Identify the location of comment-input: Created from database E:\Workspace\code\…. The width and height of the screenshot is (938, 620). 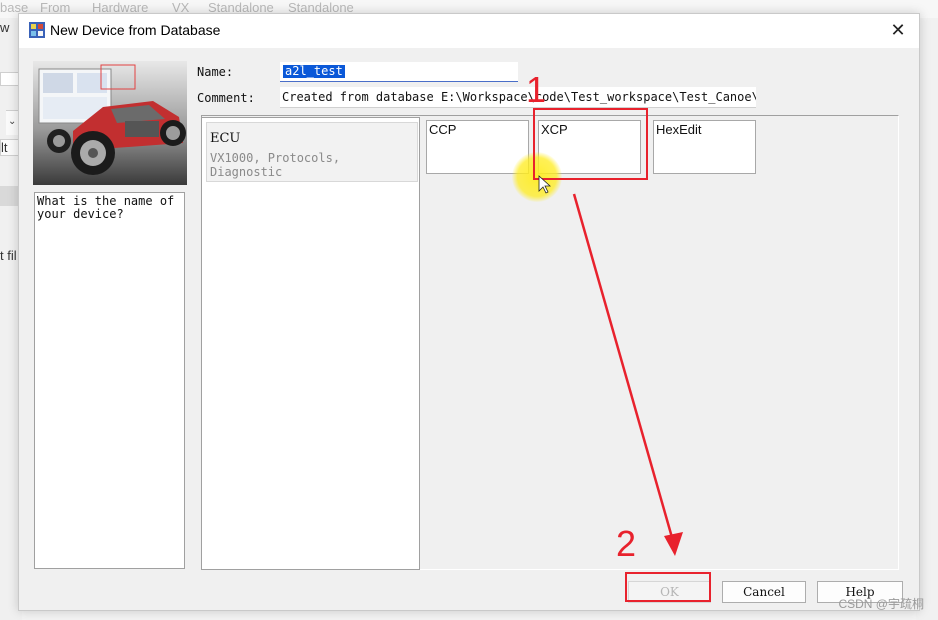
(518, 97).